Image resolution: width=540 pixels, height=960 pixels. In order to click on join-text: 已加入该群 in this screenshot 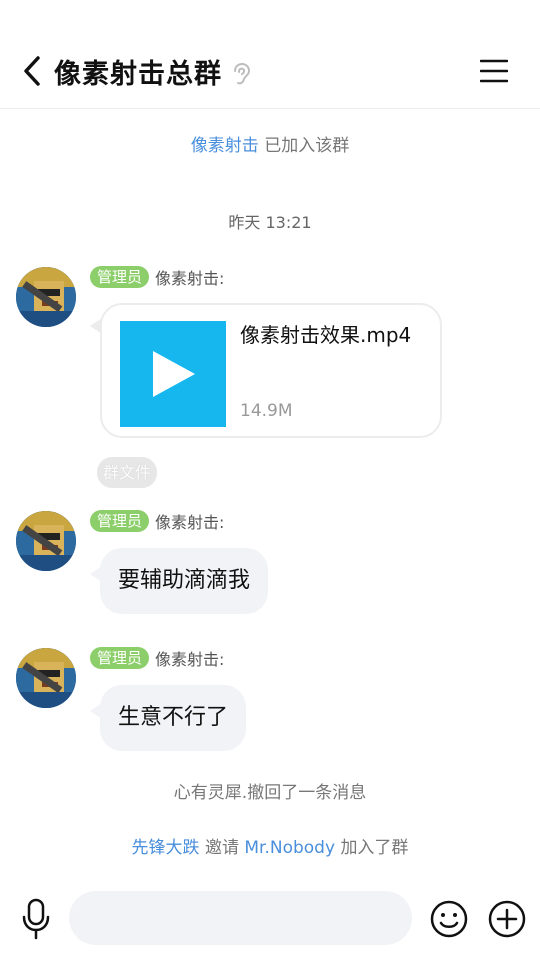, I will do `click(307, 146)`.